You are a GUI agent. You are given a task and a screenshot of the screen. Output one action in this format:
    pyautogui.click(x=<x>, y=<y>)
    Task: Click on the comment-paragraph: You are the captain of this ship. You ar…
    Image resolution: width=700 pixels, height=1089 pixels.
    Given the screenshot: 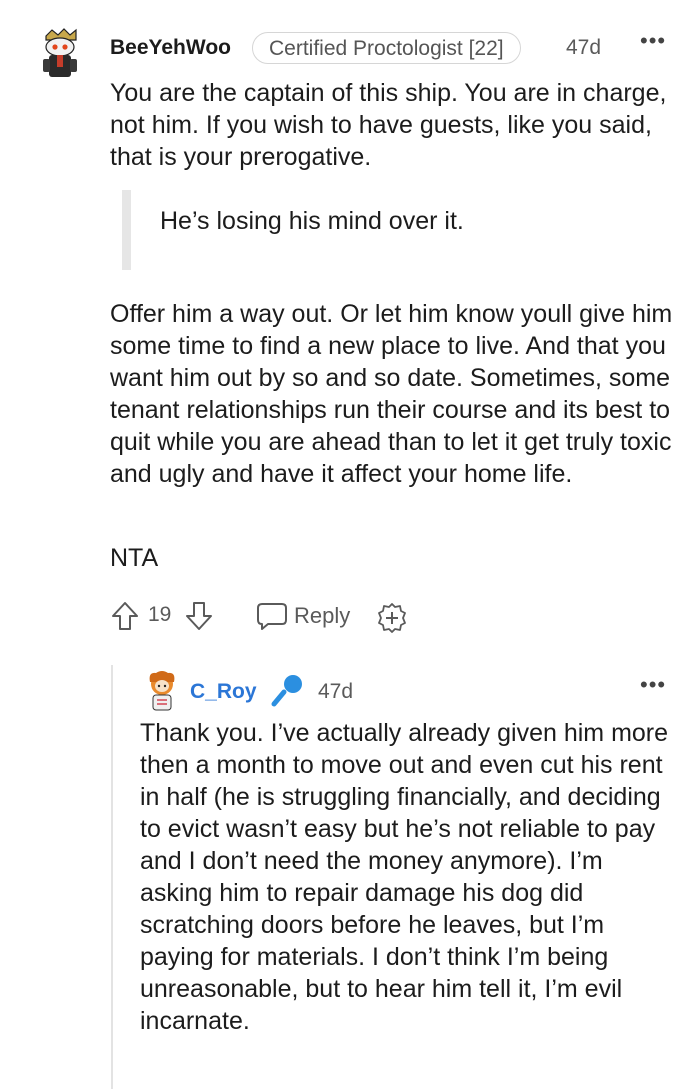 What is the action you would take?
    pyautogui.click(x=388, y=125)
    